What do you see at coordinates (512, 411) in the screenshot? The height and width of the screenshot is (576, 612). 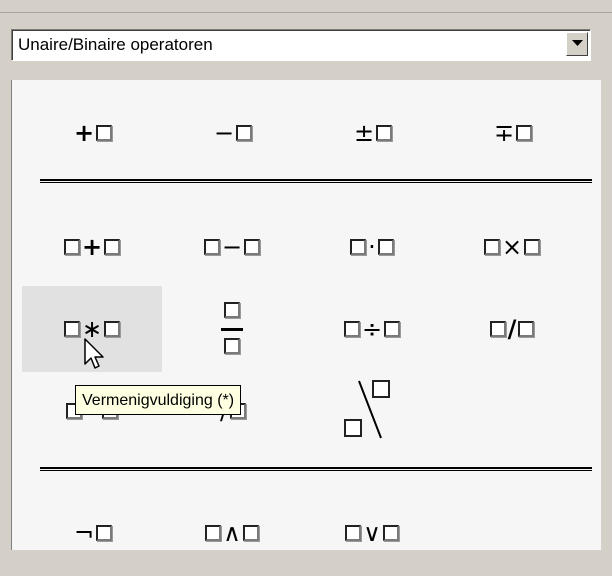 I see `operator-empty-button` at bounding box center [512, 411].